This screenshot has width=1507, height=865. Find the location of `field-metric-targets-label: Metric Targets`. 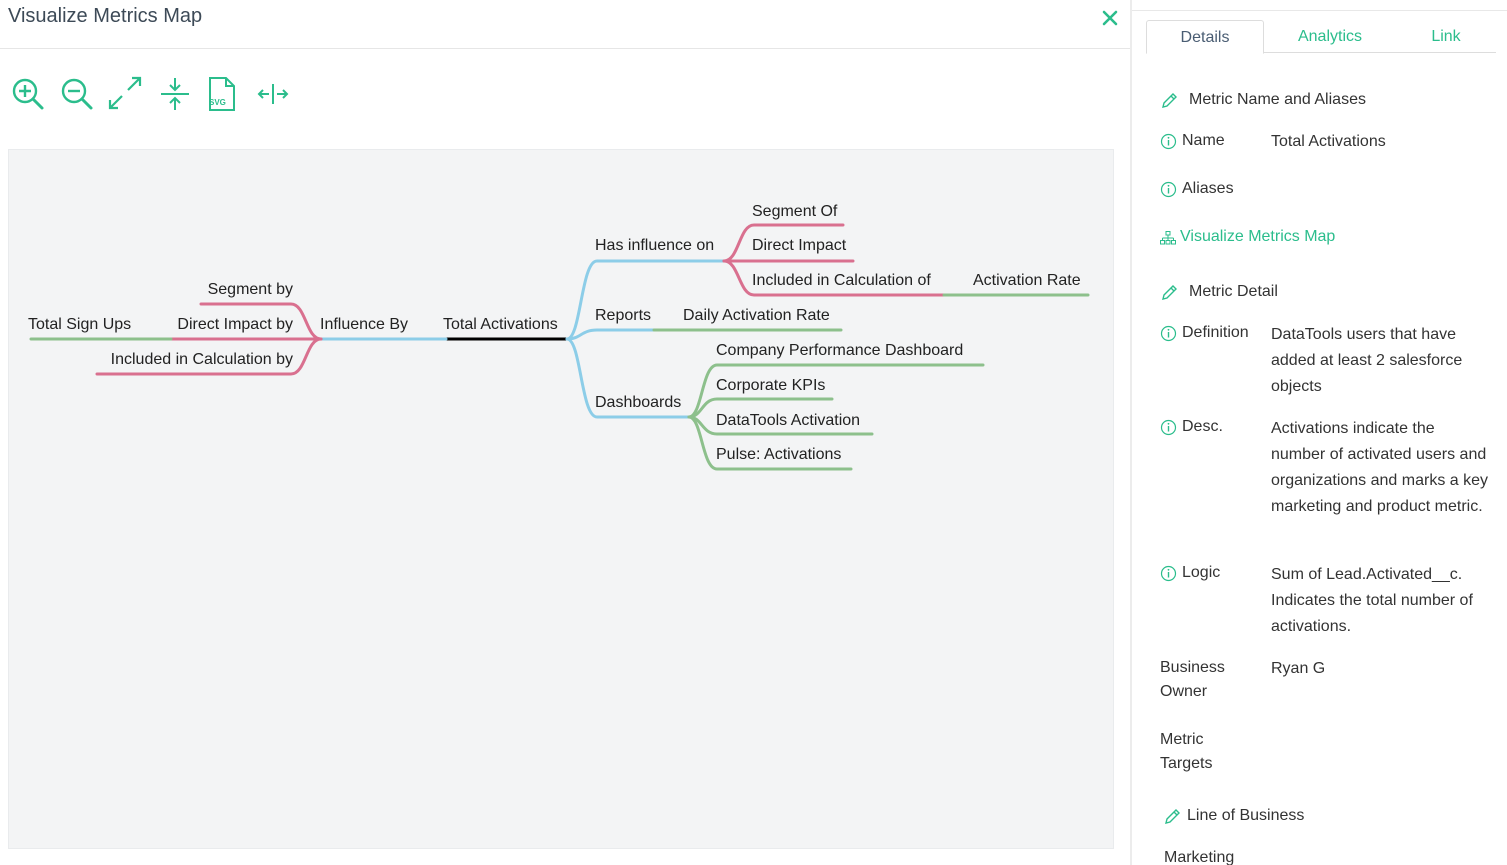

field-metric-targets-label: Metric Targets is located at coordinates (1186, 751).